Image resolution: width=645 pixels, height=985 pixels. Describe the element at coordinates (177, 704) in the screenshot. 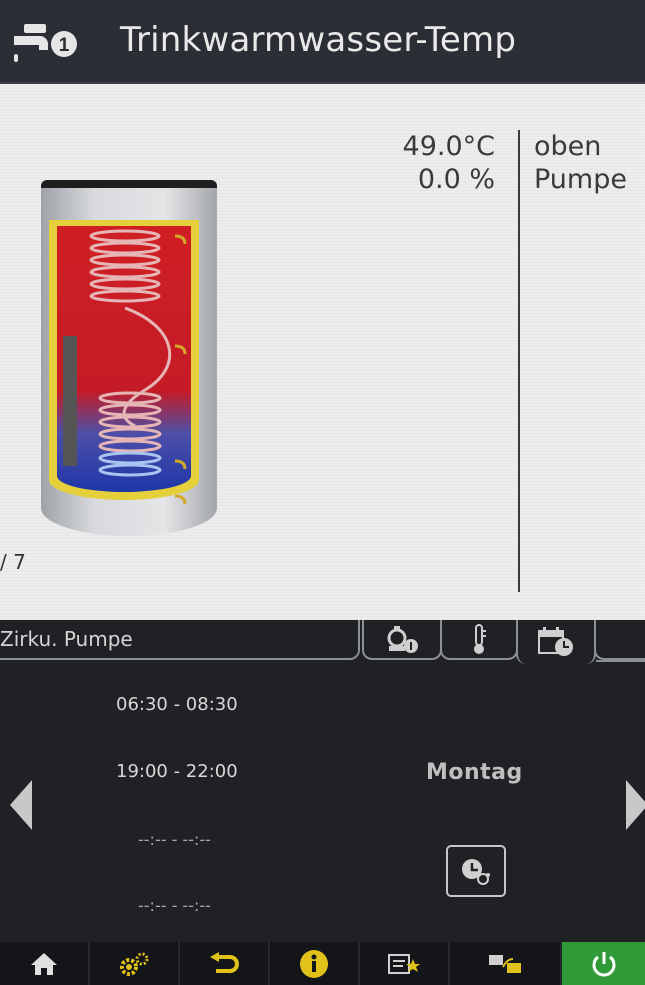

I see `time-slot-1: 06:30 - 08:30` at that location.